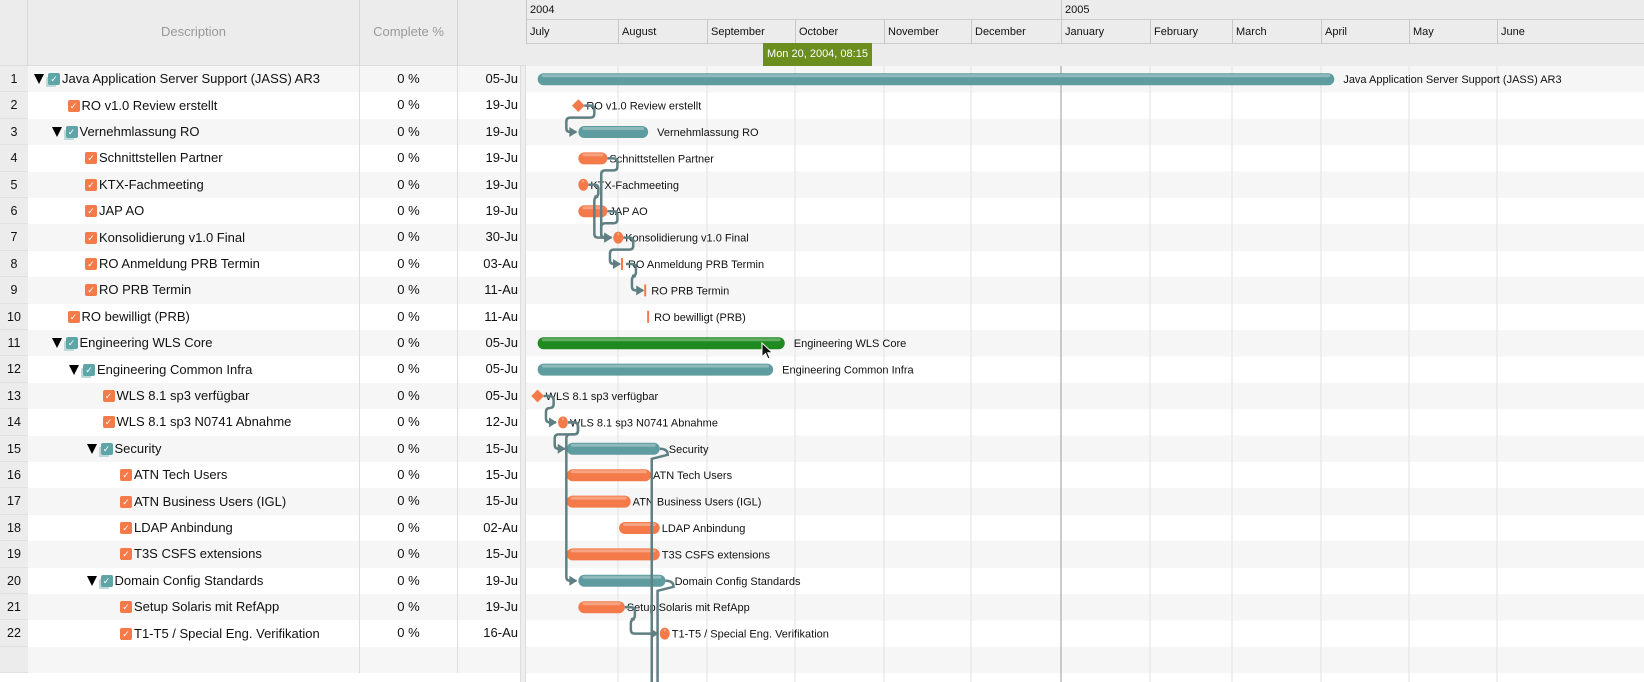  Describe the element at coordinates (708, 133) in the screenshot. I see `bar-label: Vernehmlassung RO` at that location.